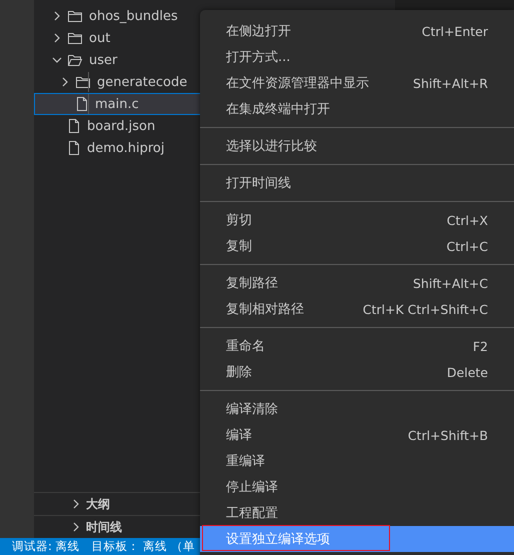 This screenshot has height=555, width=514. What do you see at coordinates (117, 104) in the screenshot?
I see `file-name: main.c` at bounding box center [117, 104].